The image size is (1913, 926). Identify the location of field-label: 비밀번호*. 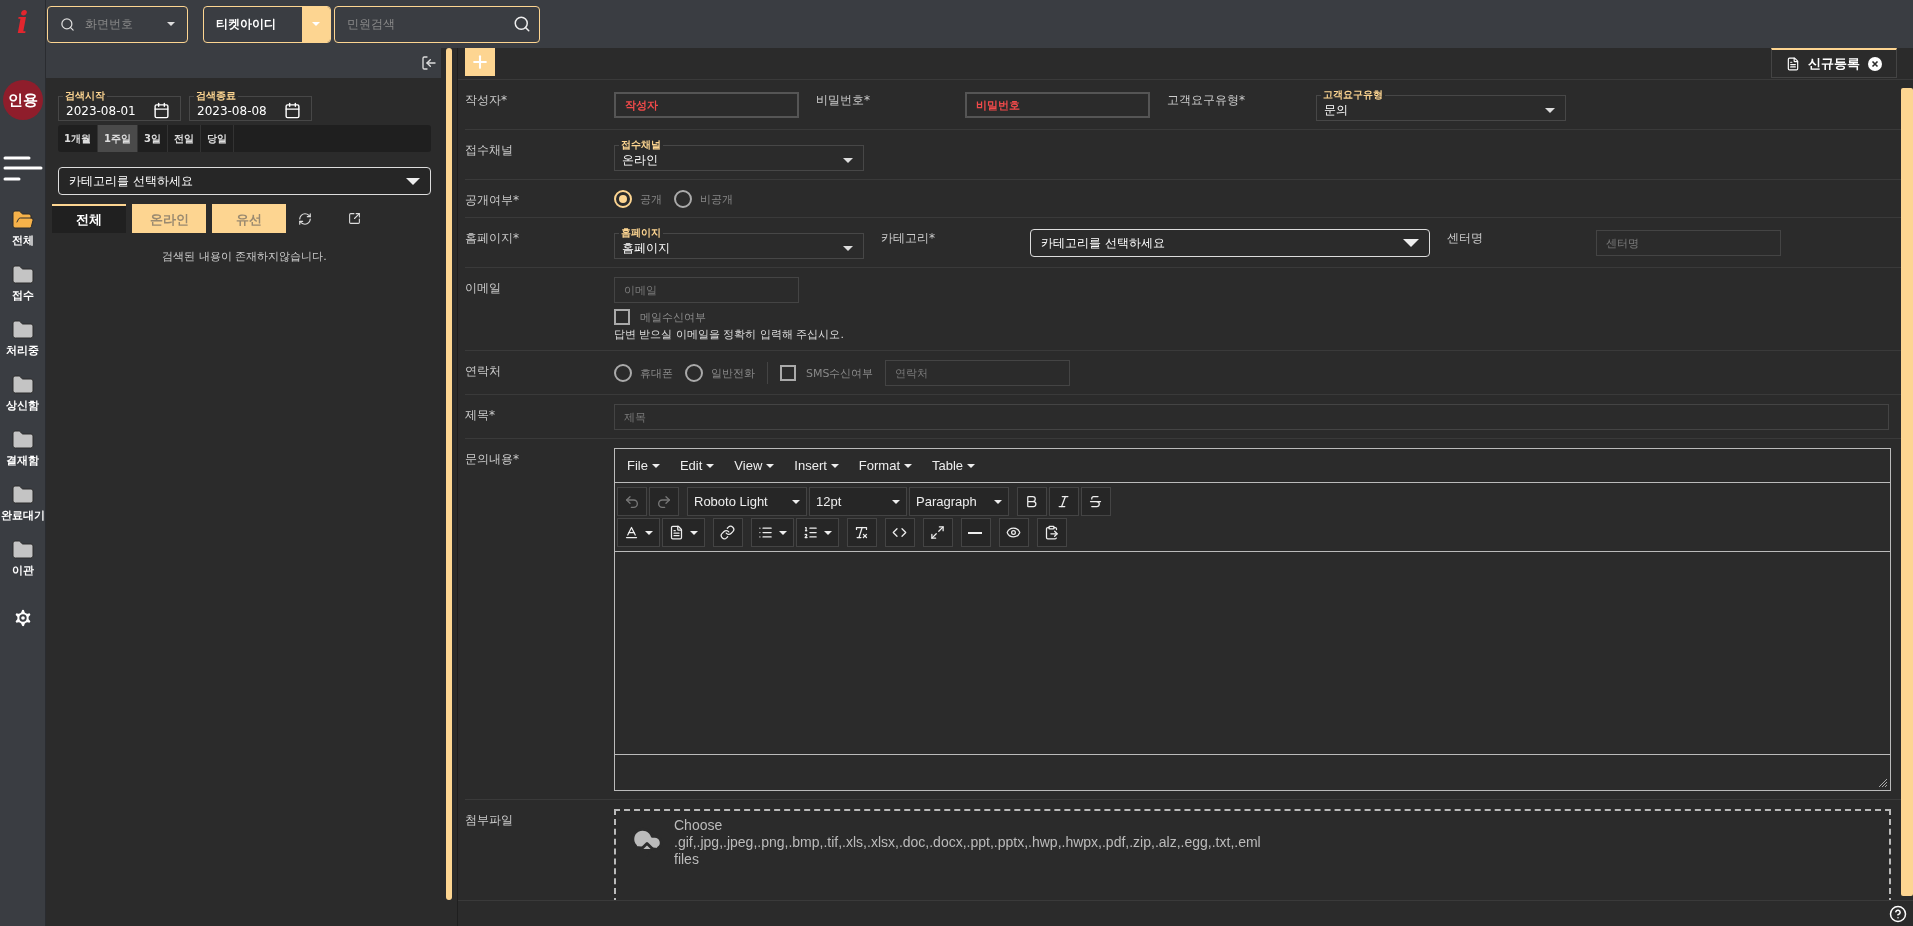
(843, 100).